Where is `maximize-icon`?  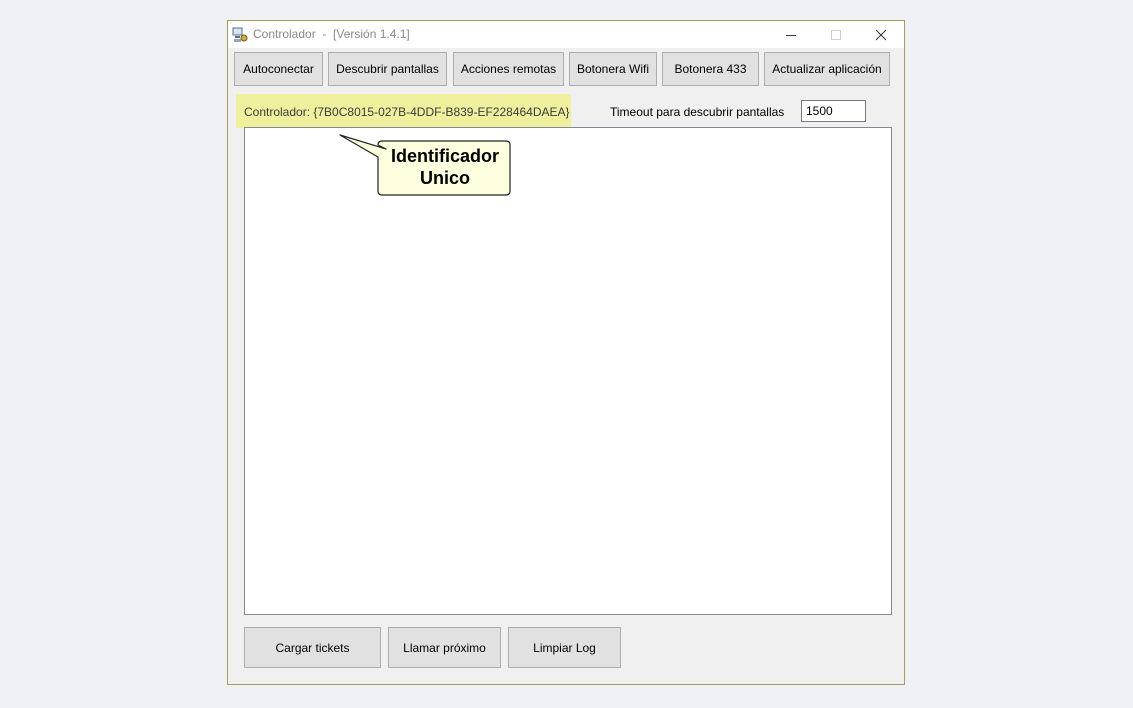 maximize-icon is located at coordinates (836, 34).